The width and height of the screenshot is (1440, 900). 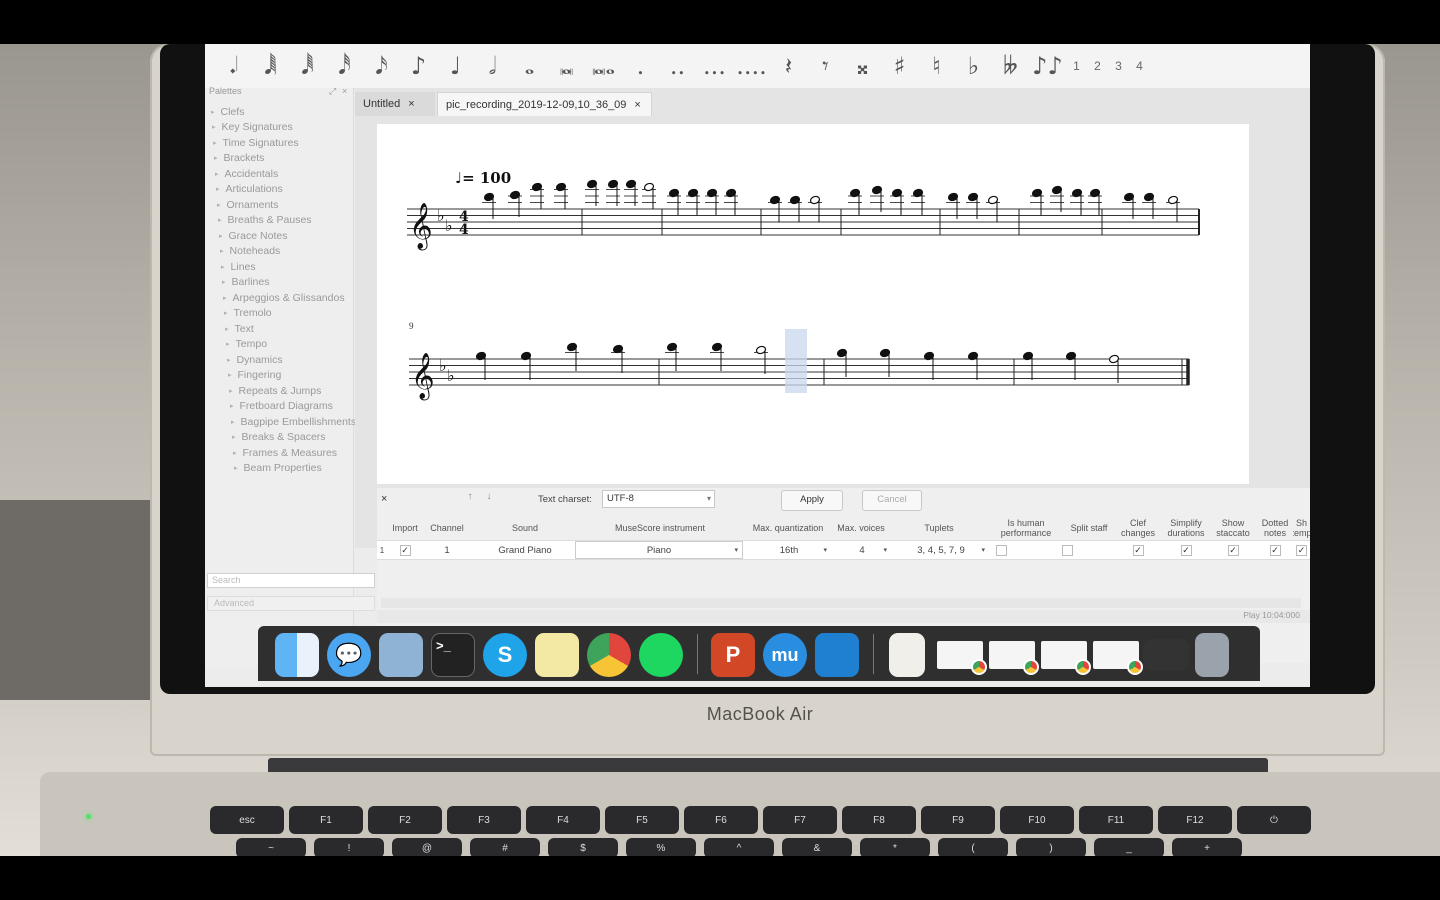 What do you see at coordinates (566, 66) in the screenshot?
I see `breve-icon: 𝅜` at bounding box center [566, 66].